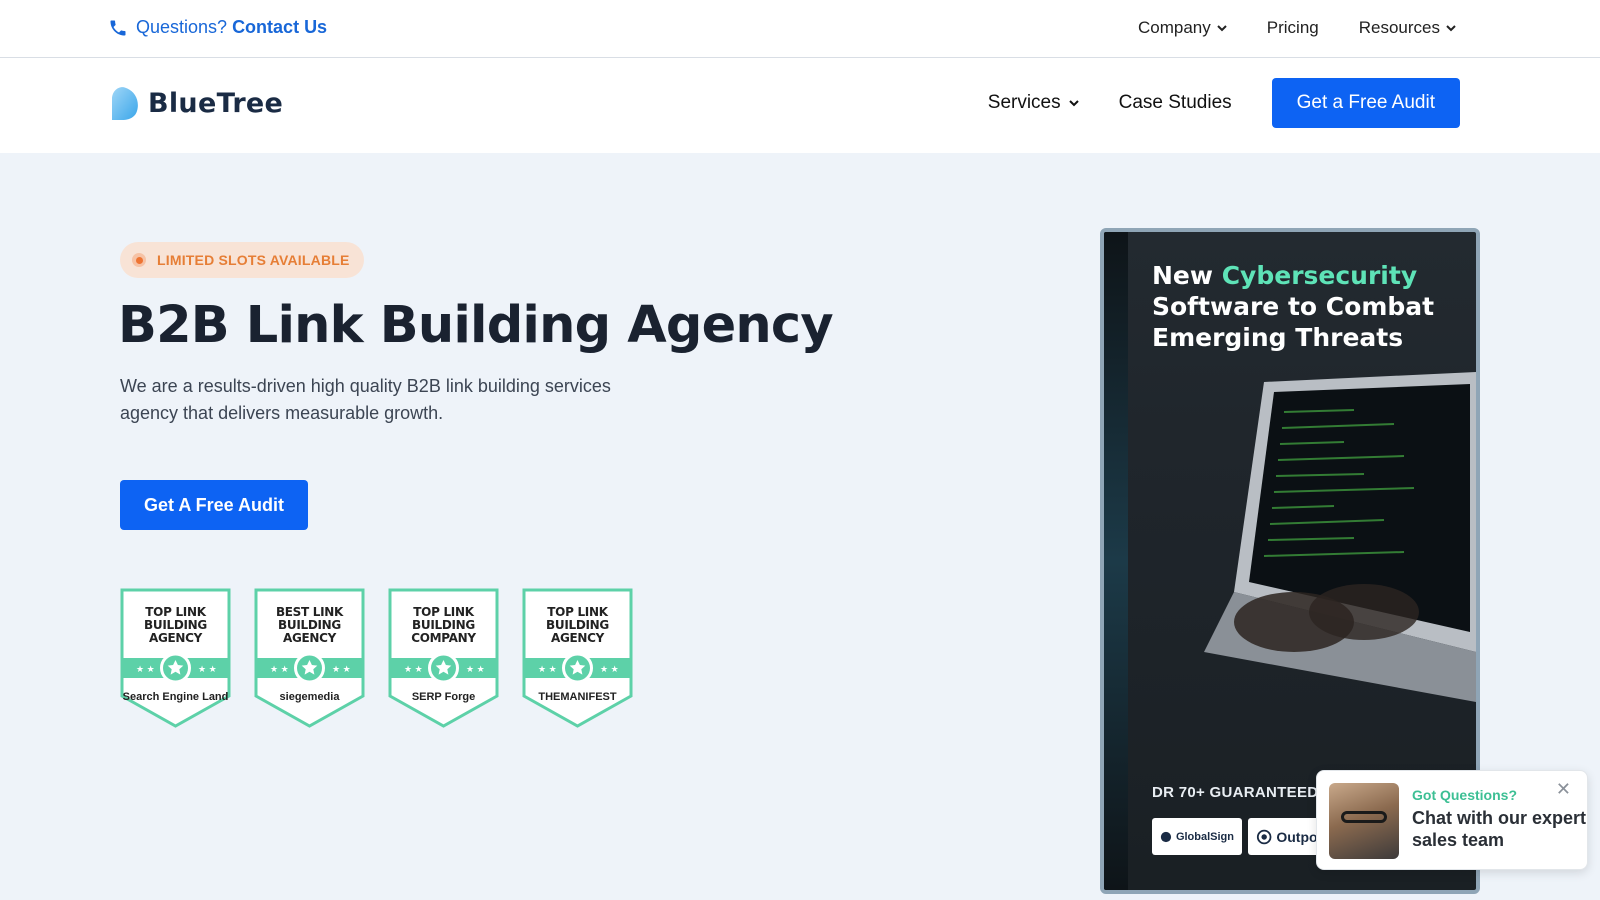 This screenshot has width=1600, height=900. Describe the element at coordinates (279, 27) in the screenshot. I see `contact-us-text: Contact Us` at that location.